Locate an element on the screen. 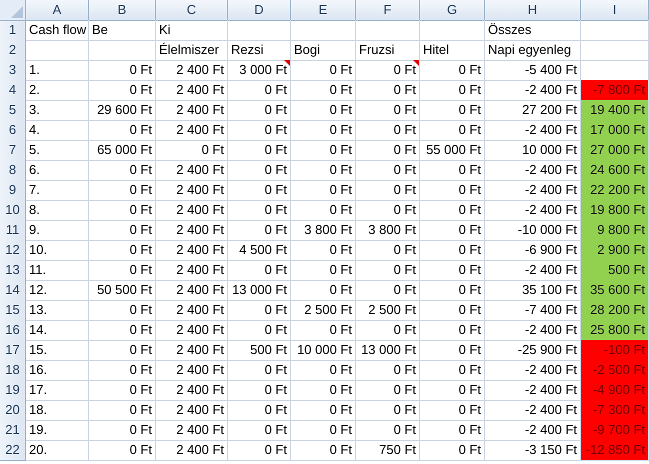 This screenshot has height=464, width=649. table-cell: 750 Ft is located at coordinates (388, 450).